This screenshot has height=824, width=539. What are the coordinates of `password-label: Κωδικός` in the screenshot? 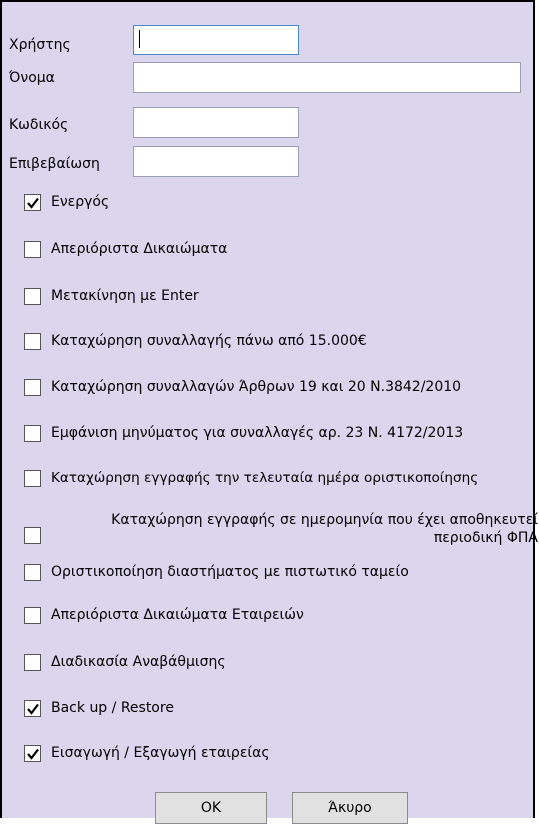 It's located at (39, 125).